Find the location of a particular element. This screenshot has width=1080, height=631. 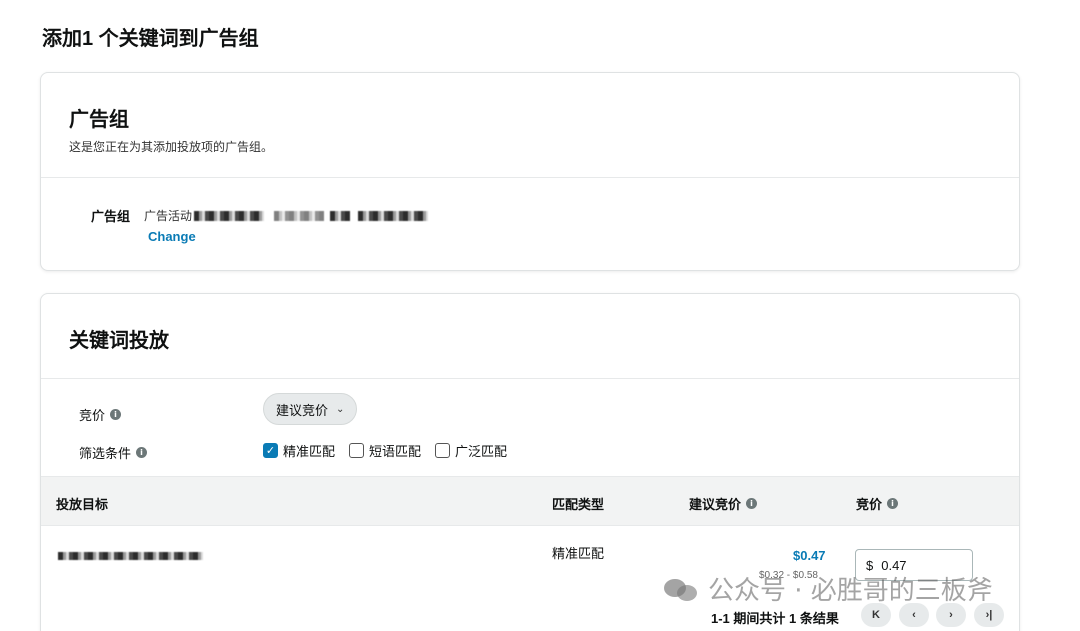

chevron-down-icon: ⌄ is located at coordinates (340, 409).